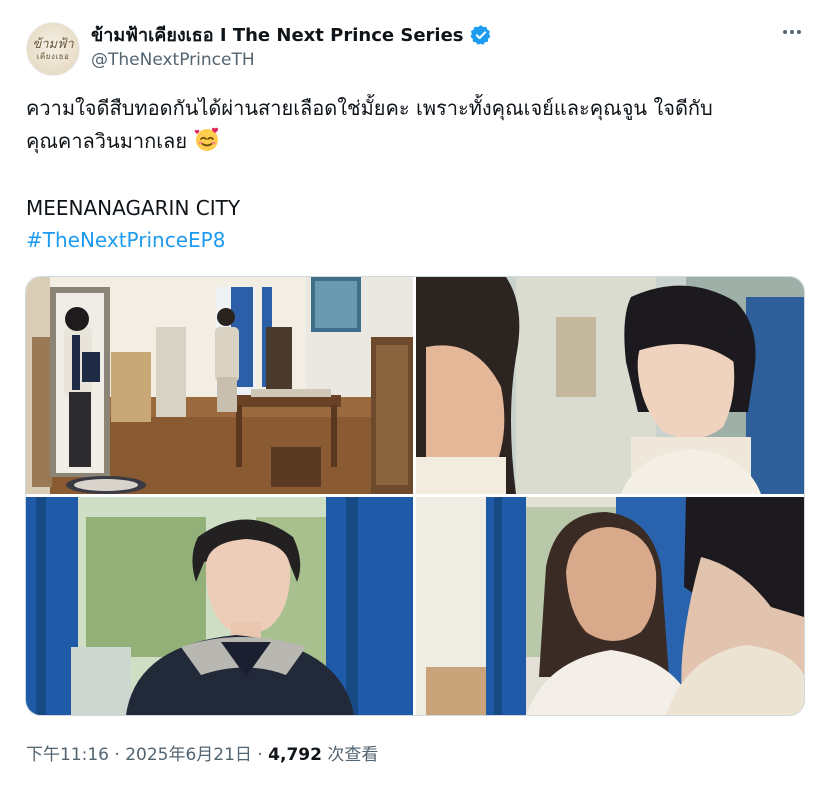 The height and width of the screenshot is (785, 830). What do you see at coordinates (792, 32) in the screenshot?
I see `more-horizontal-icon` at bounding box center [792, 32].